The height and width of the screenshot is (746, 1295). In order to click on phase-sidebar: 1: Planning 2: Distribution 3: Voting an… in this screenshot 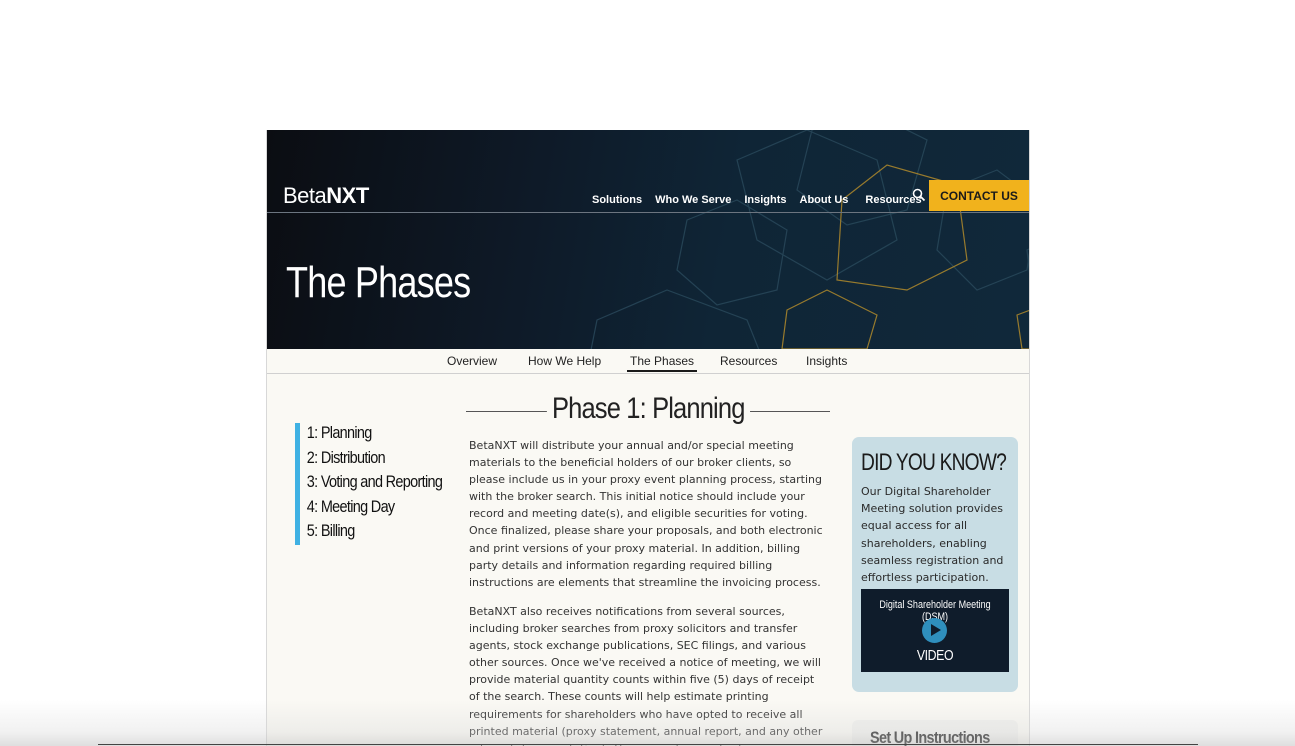, I will do `click(369, 484)`.